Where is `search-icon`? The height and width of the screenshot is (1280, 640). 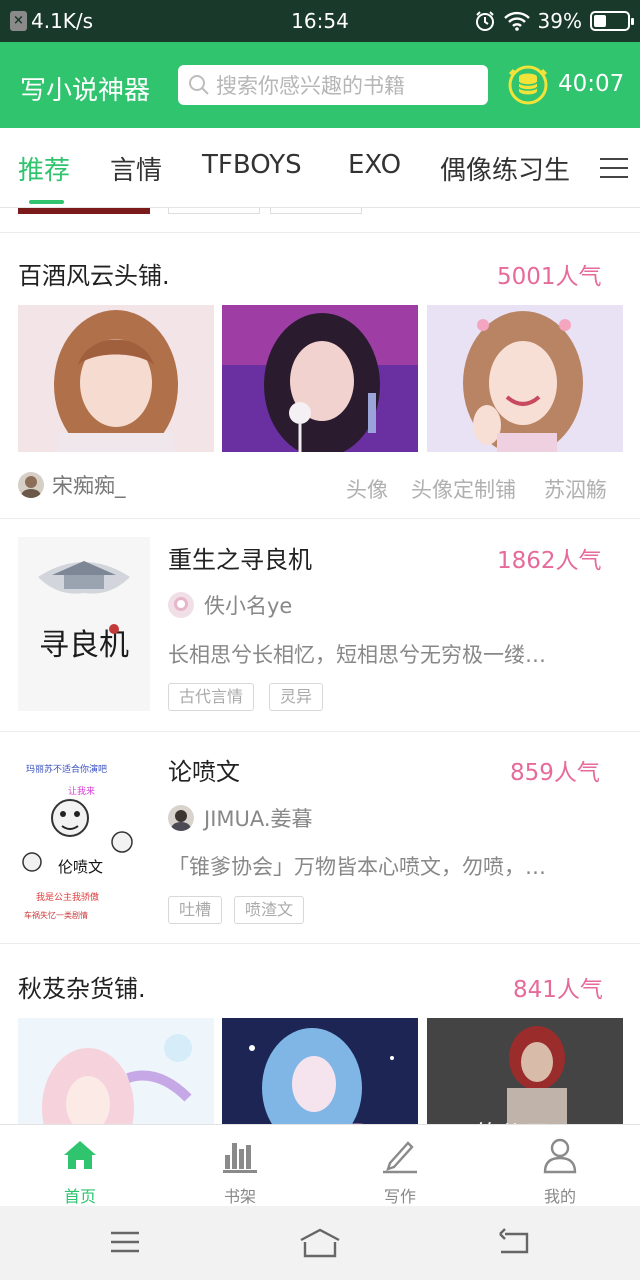
search-icon is located at coordinates (199, 85).